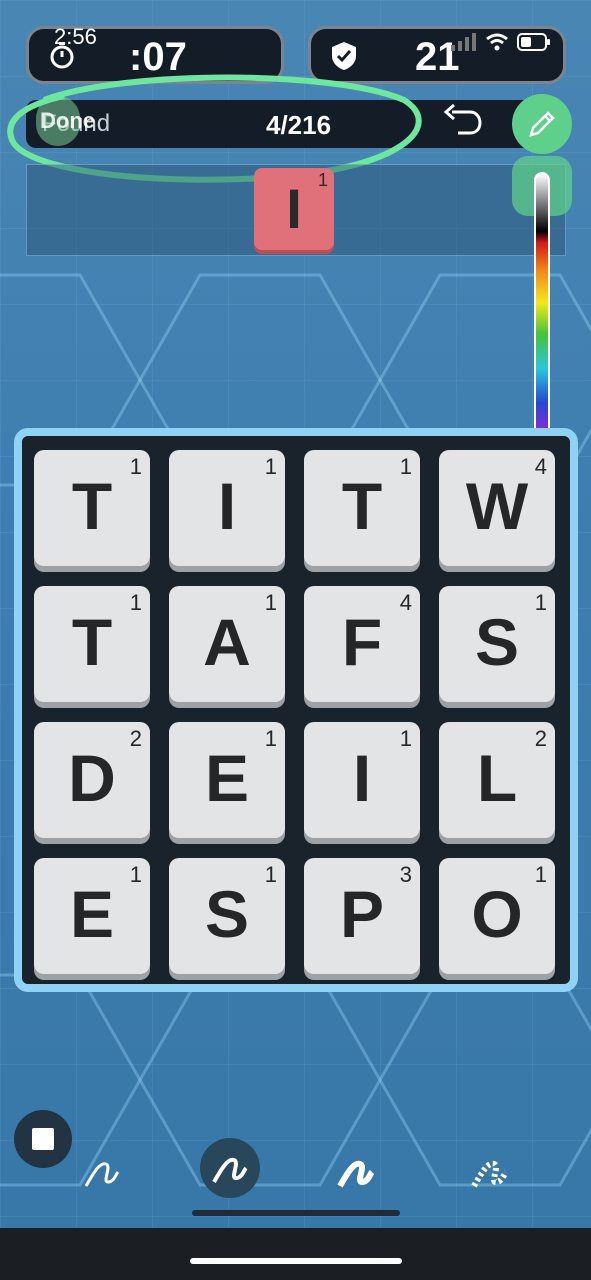 Image resolution: width=591 pixels, height=1280 pixels. Describe the element at coordinates (362, 916) in the screenshot. I see `letter-tile: P3` at that location.